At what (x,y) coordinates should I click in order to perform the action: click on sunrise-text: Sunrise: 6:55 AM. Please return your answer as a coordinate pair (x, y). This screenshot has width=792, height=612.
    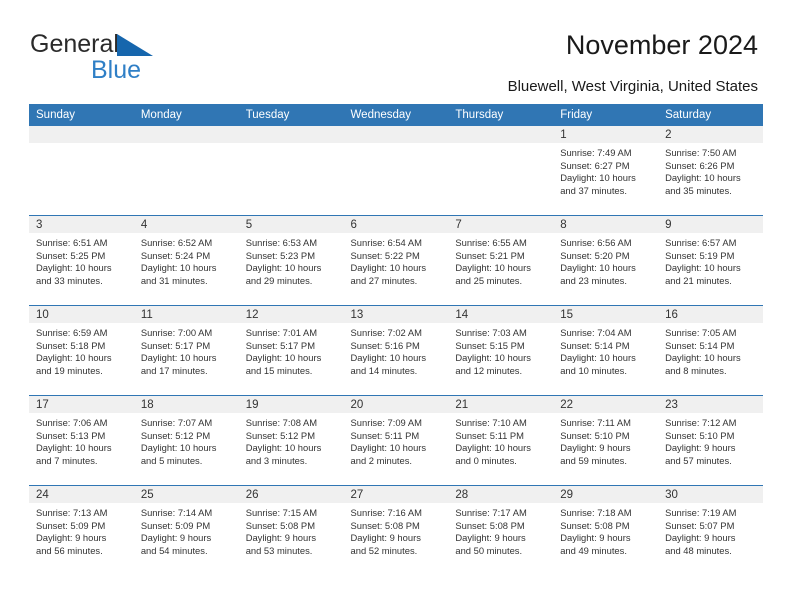
    Looking at the image, I should click on (491, 242).